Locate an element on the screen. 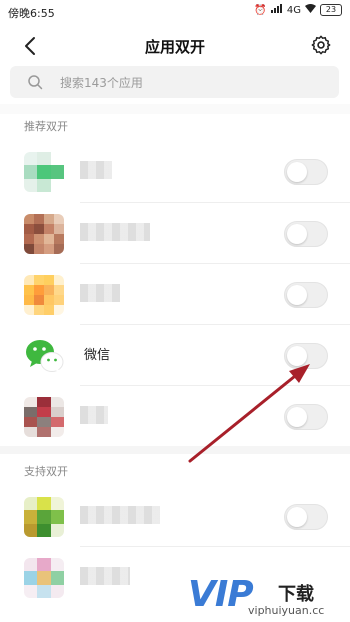 Image resolution: width=350 pixels, height=622 pixels. wechat-dual-app-toggle is located at coordinates (306, 356).